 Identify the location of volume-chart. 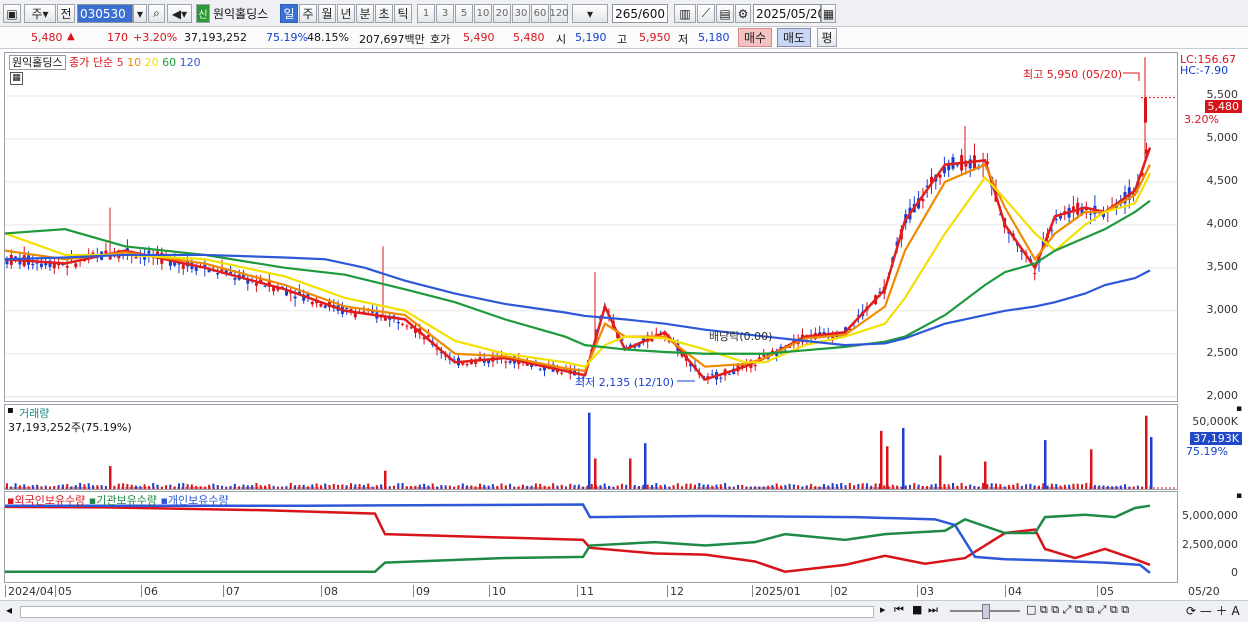
(591, 450).